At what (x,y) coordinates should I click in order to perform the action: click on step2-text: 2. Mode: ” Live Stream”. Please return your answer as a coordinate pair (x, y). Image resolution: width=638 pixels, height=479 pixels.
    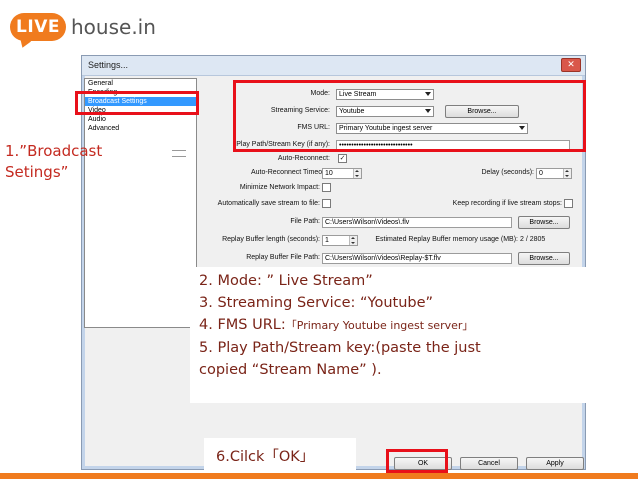
    Looking at the image, I should click on (286, 281).